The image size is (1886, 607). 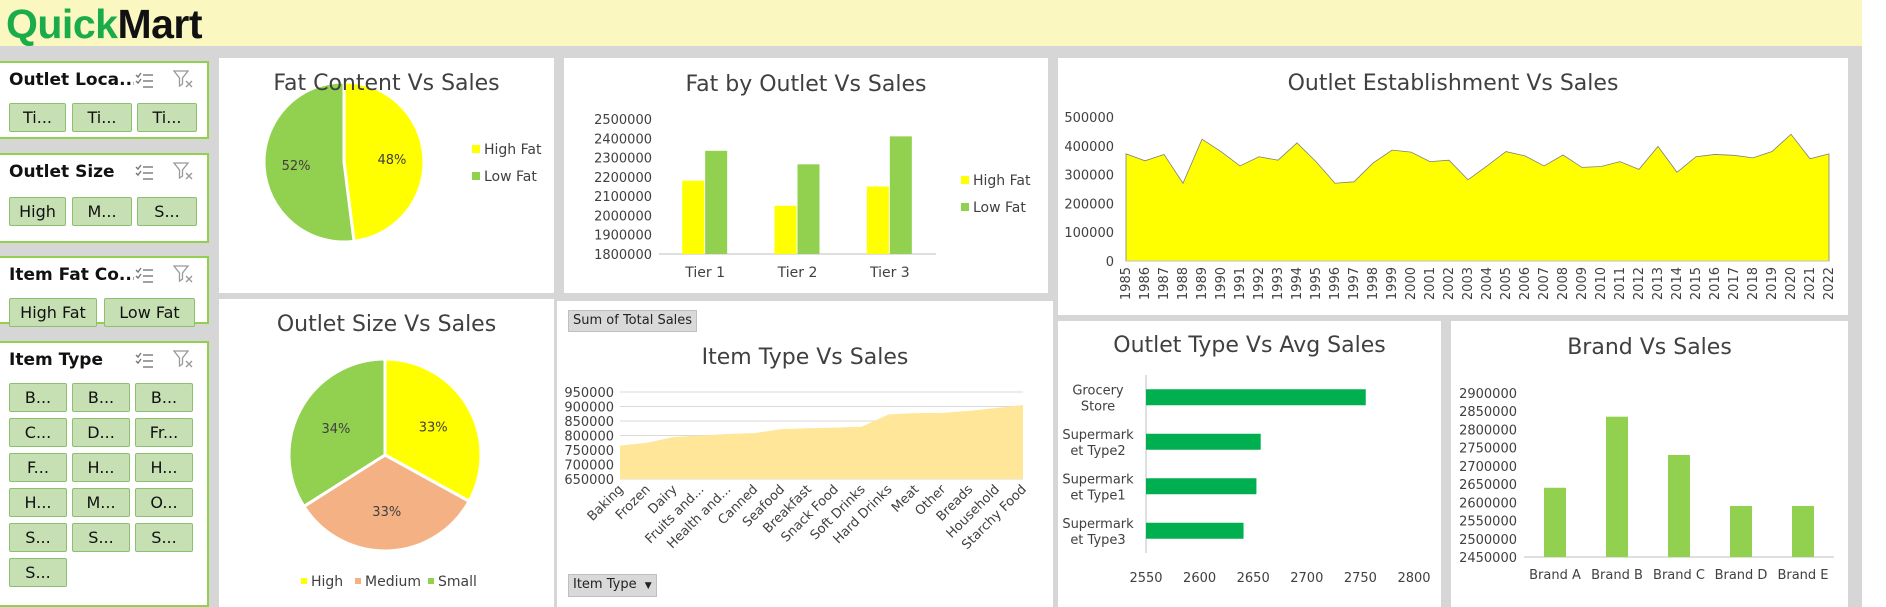 I want to click on y-tick-label: et Type2, so click(x=1097, y=451).